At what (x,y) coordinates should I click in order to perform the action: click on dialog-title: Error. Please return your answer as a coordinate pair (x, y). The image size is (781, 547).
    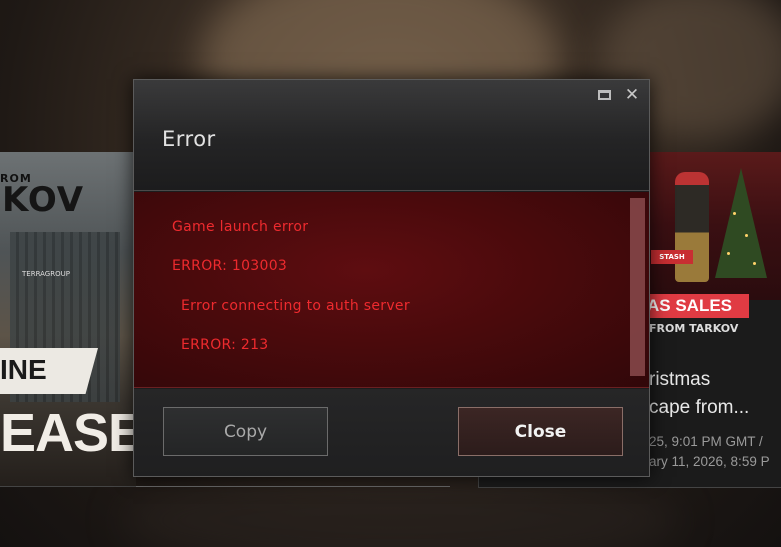
    Looking at the image, I should click on (189, 139).